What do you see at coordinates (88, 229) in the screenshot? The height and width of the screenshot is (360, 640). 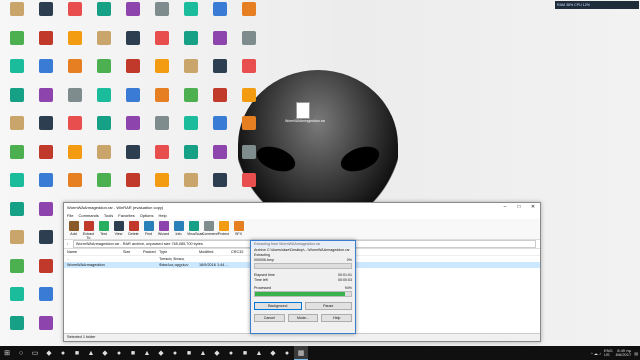 I see `toolbar-extract-to-button: Extract To` at bounding box center [88, 229].